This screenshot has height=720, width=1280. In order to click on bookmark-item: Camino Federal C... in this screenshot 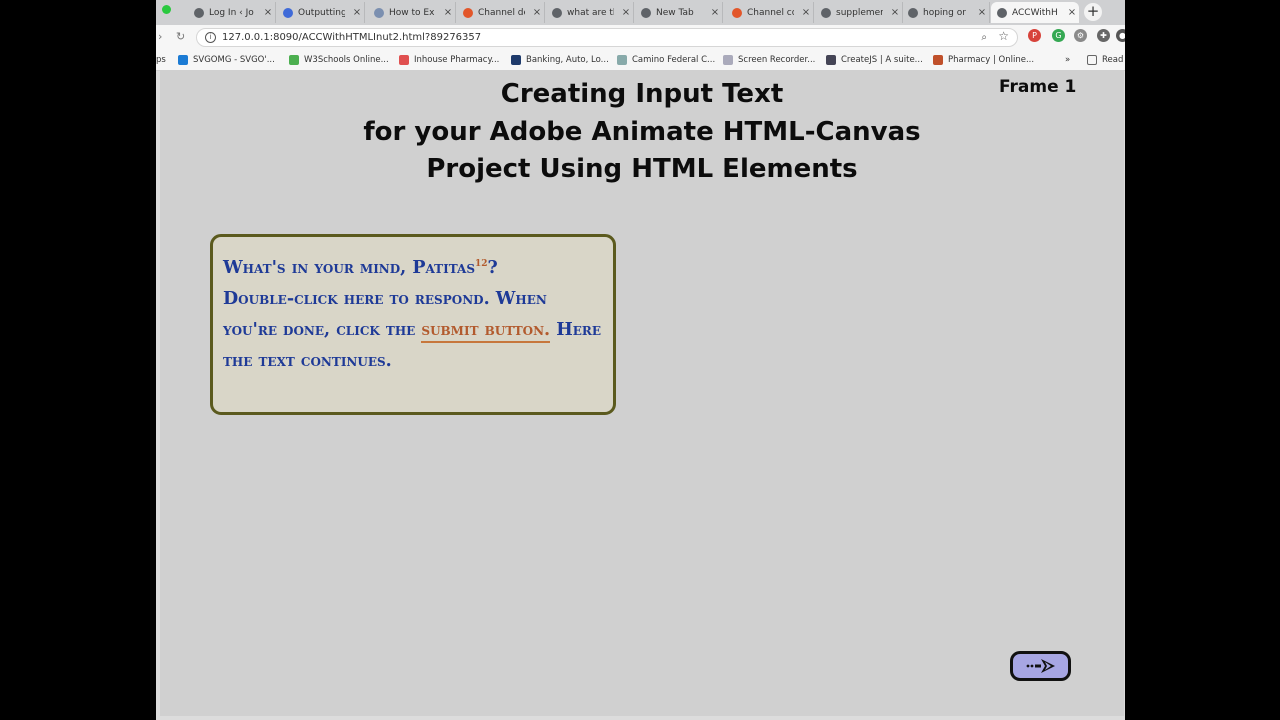, I will do `click(666, 59)`.